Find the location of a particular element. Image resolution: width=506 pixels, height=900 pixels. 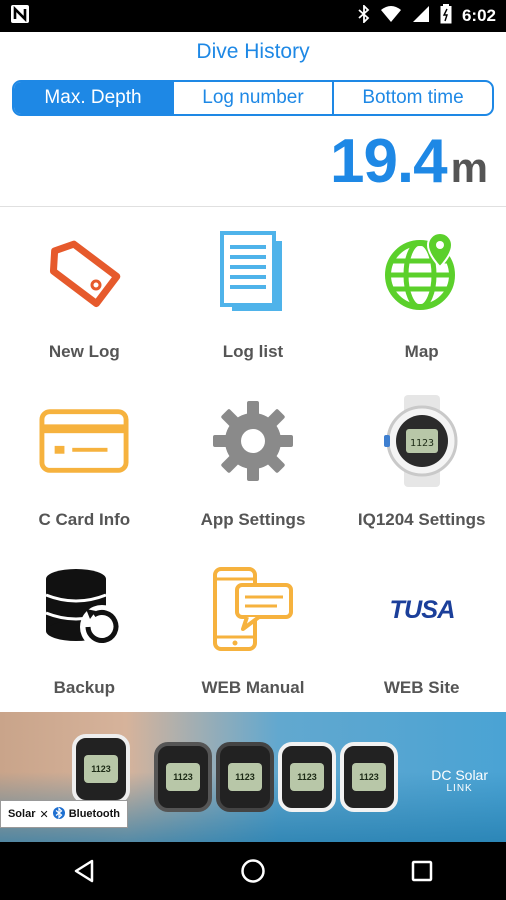

recents-button is located at coordinates (422, 871).